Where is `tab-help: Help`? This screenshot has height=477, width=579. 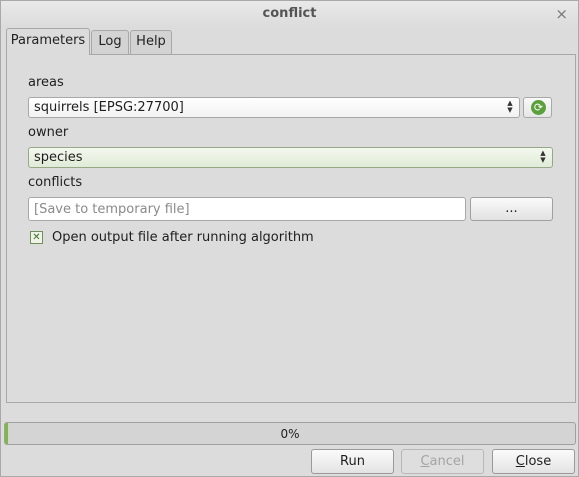
tab-help: Help is located at coordinates (151, 42).